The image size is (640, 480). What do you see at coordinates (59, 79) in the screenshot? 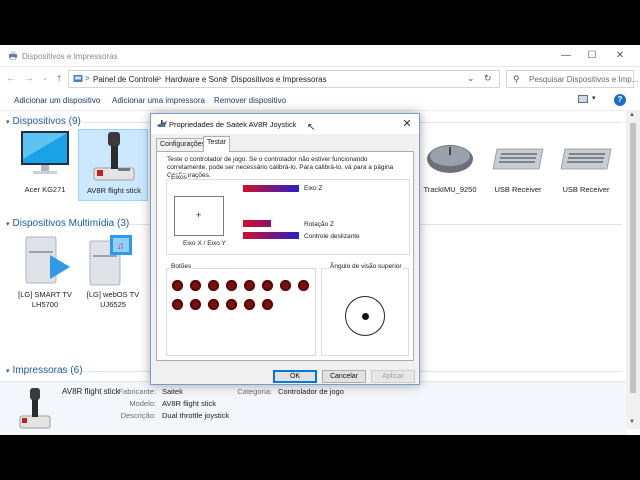
I see `up-arrow-icon: ↑` at bounding box center [59, 79].